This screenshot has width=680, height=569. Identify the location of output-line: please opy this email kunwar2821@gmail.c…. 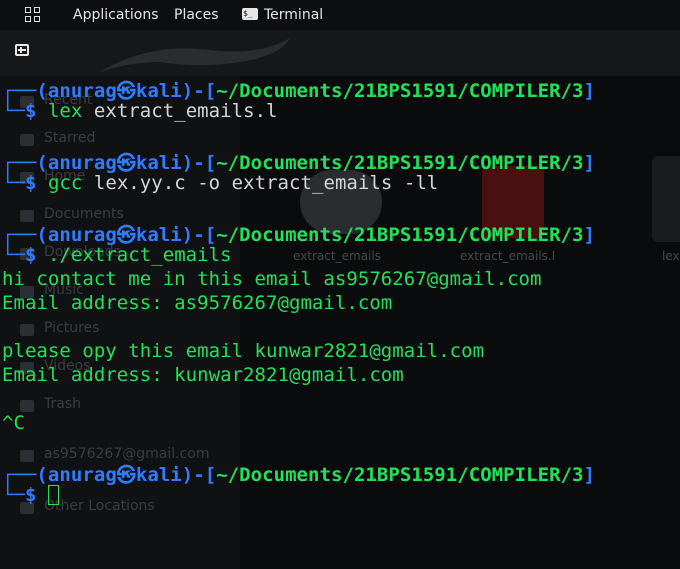
(243, 351).